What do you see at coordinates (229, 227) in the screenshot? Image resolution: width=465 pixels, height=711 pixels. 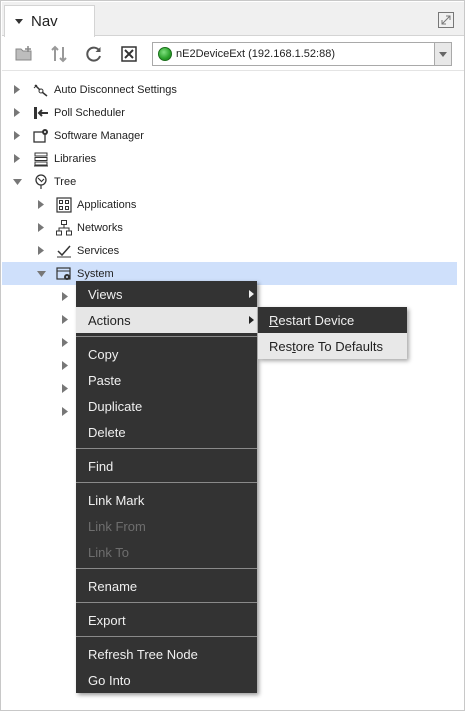 I see `tree-row-networks: Networks` at bounding box center [229, 227].